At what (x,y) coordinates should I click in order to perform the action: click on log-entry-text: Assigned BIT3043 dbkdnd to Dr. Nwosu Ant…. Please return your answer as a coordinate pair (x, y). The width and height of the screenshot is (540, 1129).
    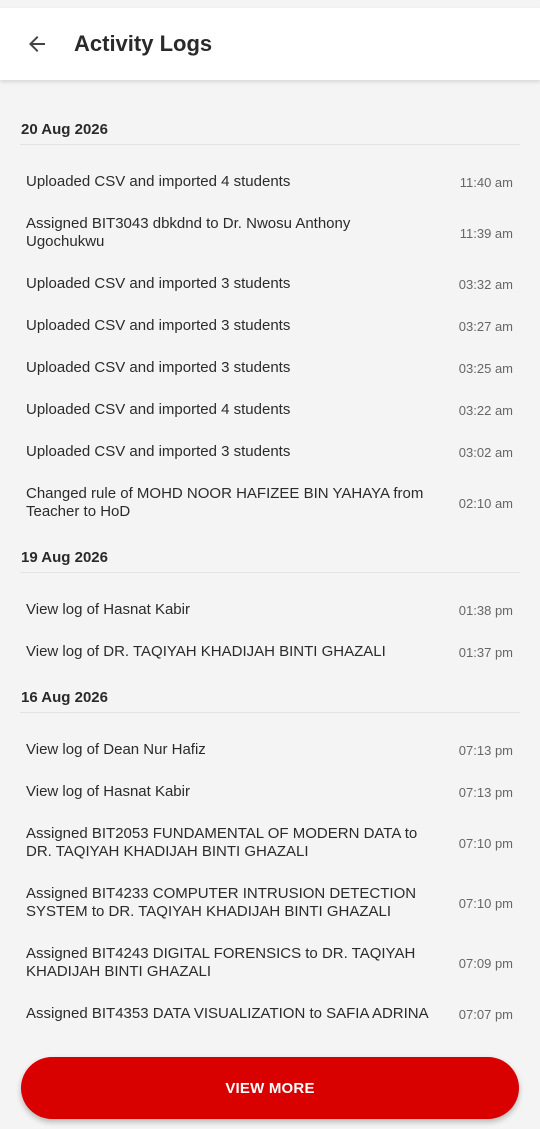
    Looking at the image, I should click on (188, 232).